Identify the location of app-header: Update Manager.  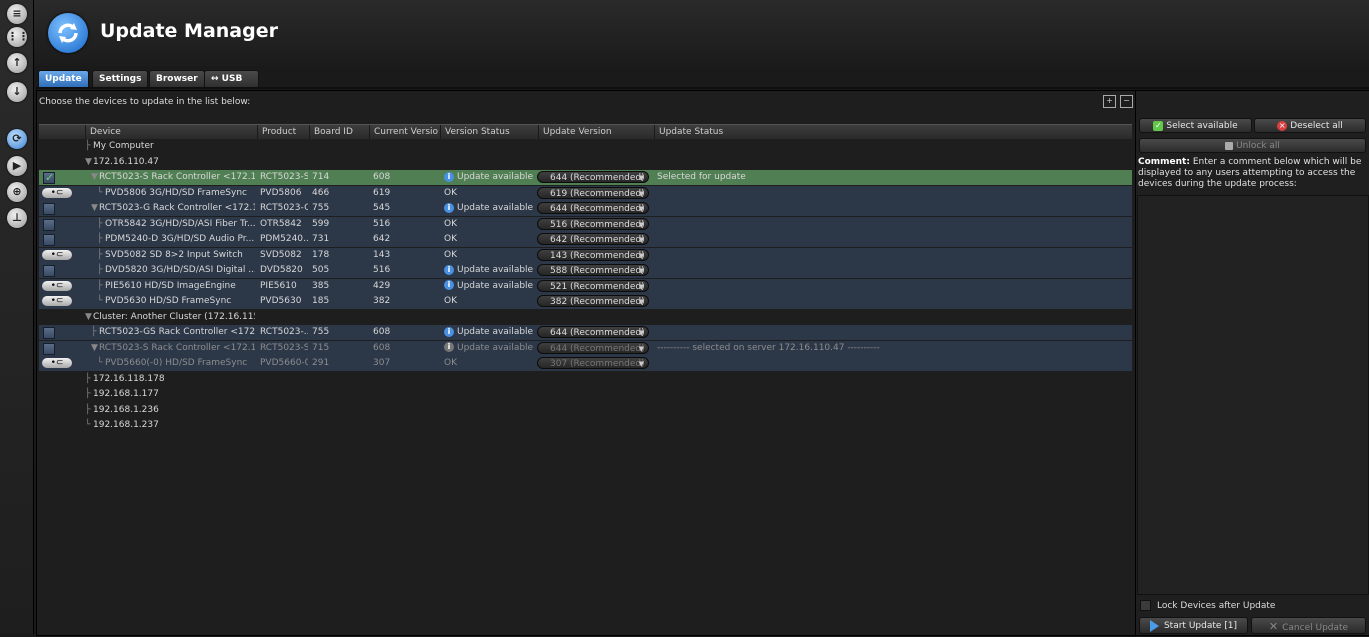
(701, 33).